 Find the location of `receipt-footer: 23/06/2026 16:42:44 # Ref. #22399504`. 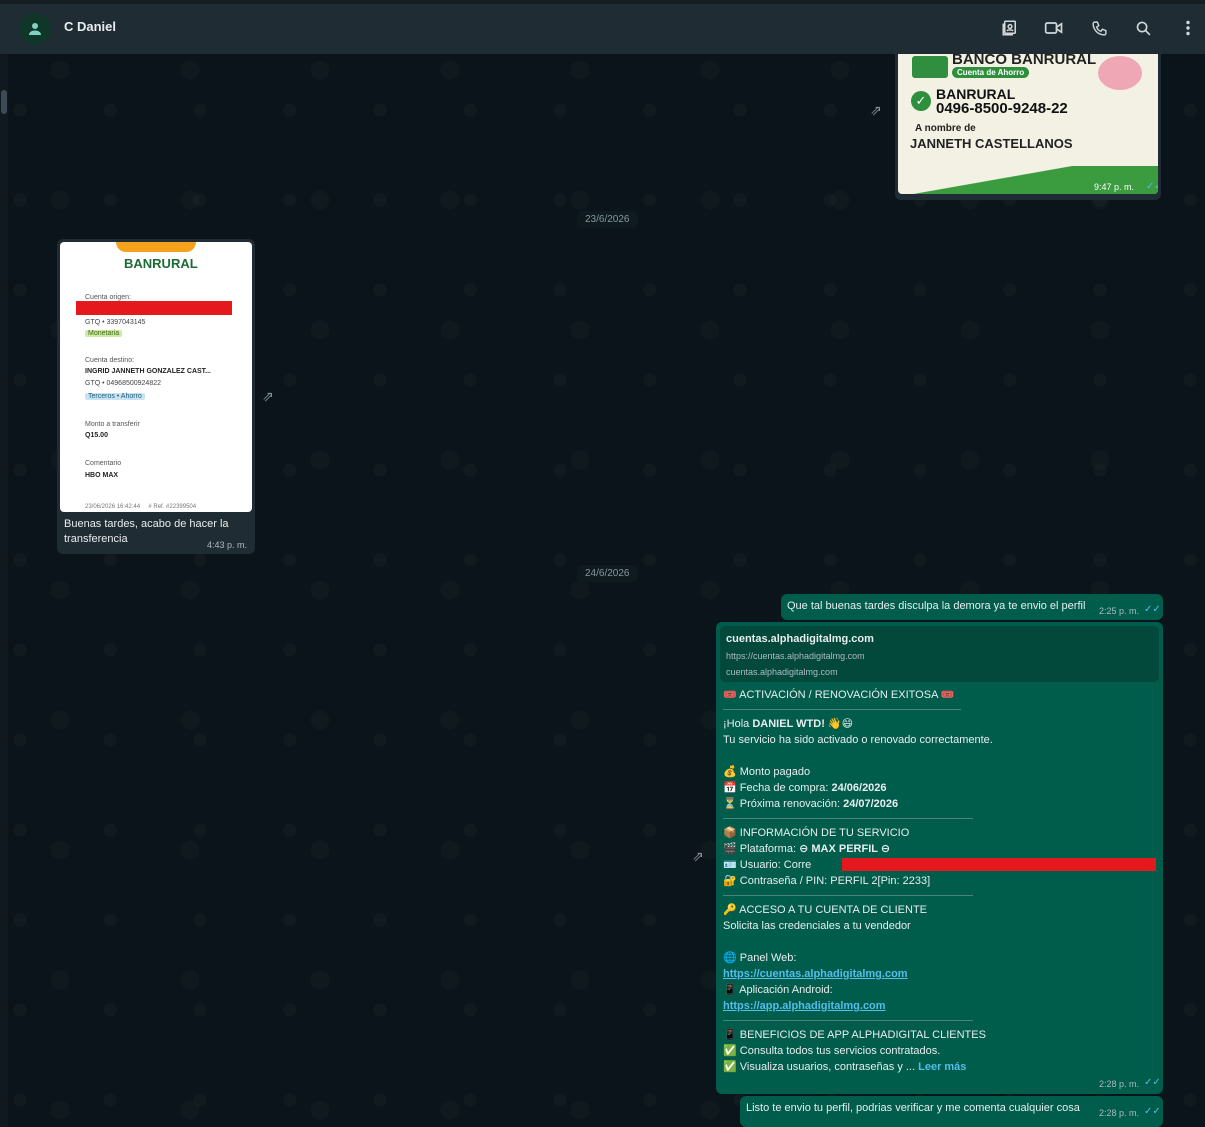

receipt-footer: 23/06/2026 16:42:44 # Ref. #22399504 is located at coordinates (141, 507).